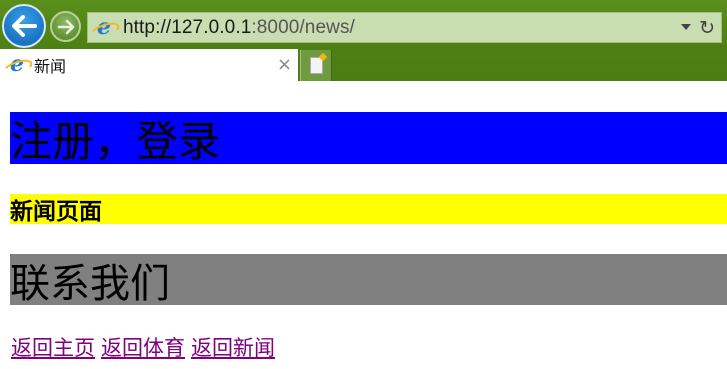 The image size is (727, 369). Describe the element at coordinates (368, 209) in the screenshot. I see `news-page-heading: 新闻页面` at that location.